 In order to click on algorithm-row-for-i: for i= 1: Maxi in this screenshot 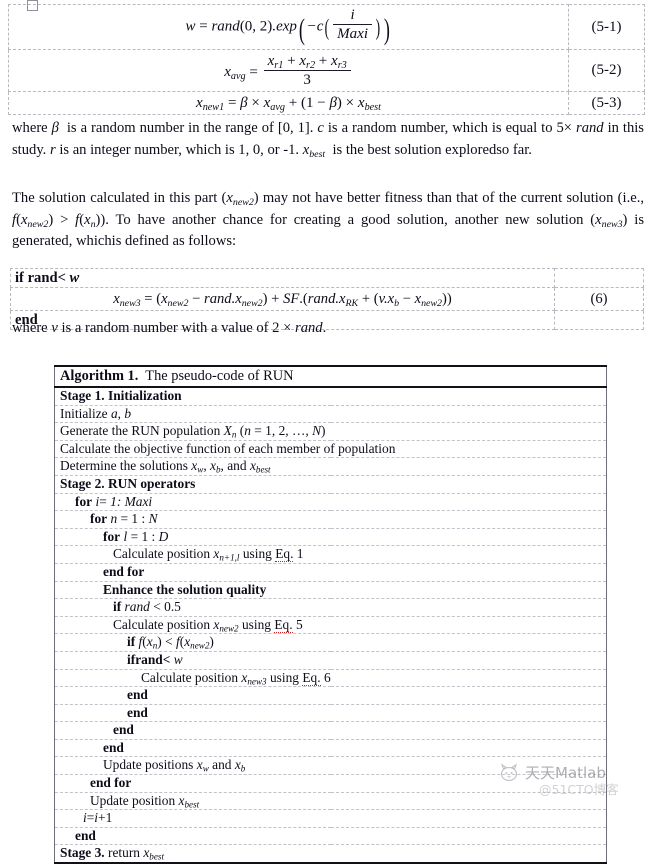, I will do `click(330, 502)`.